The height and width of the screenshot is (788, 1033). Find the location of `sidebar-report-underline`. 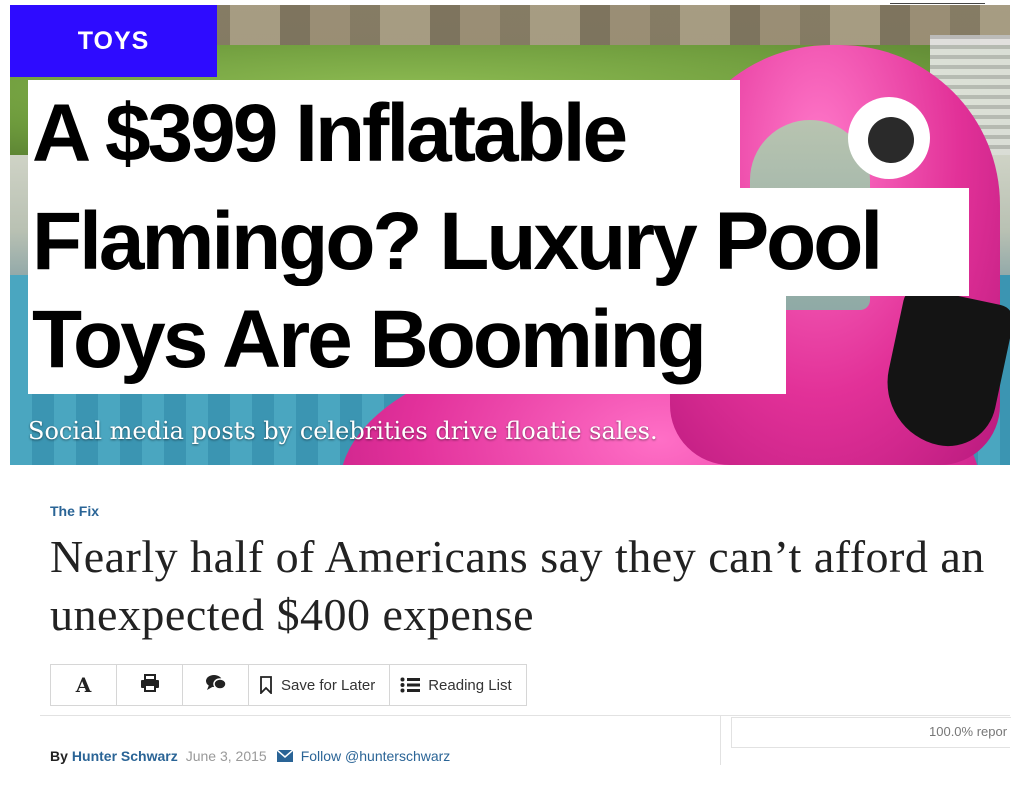

sidebar-report-underline is located at coordinates (870, 747).